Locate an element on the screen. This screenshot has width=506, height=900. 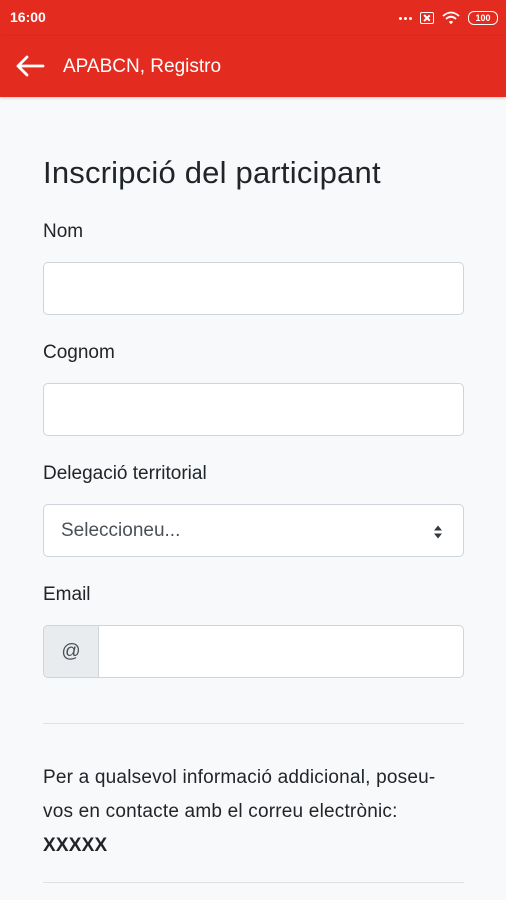
wifi-icon is located at coordinates (451, 18).